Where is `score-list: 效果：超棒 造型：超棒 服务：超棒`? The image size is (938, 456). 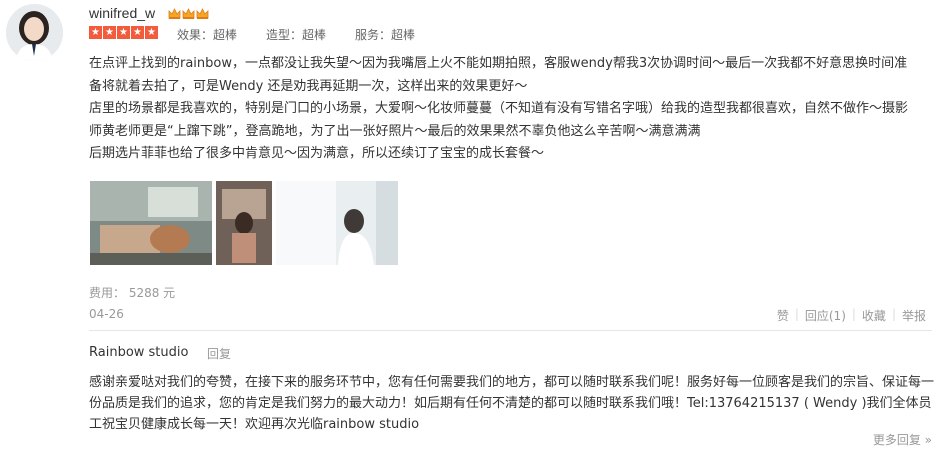
score-list: 效果：超棒 造型：超棒 服务：超棒 is located at coordinates (296, 34).